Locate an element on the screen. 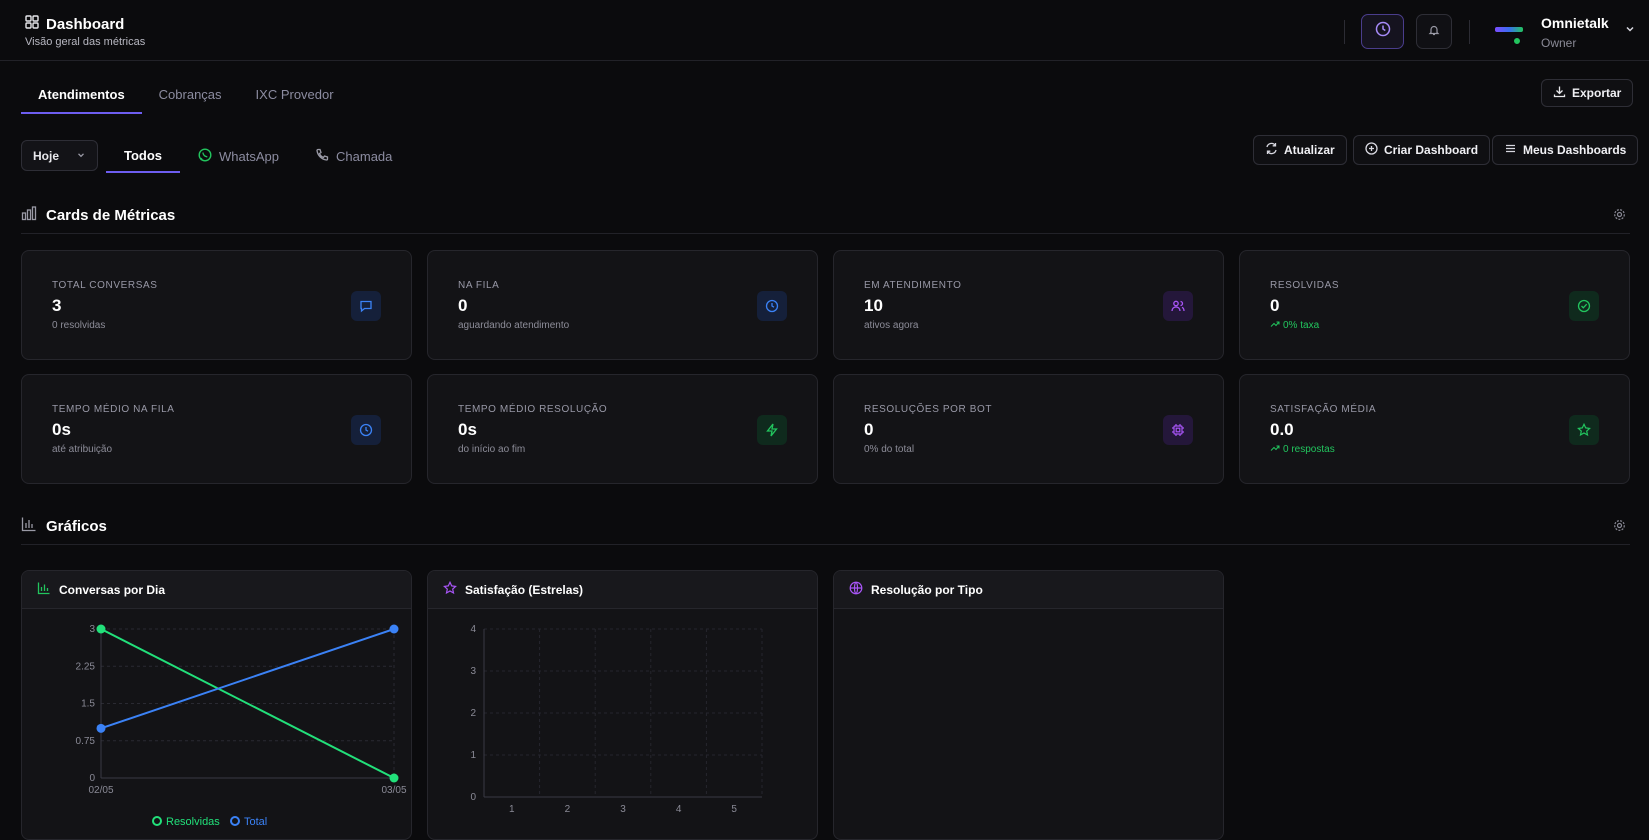  satisfaction-panel: Satisfação (Estrelas) 0 1 2 3 4 1 2 3 4 5 is located at coordinates (622, 705).